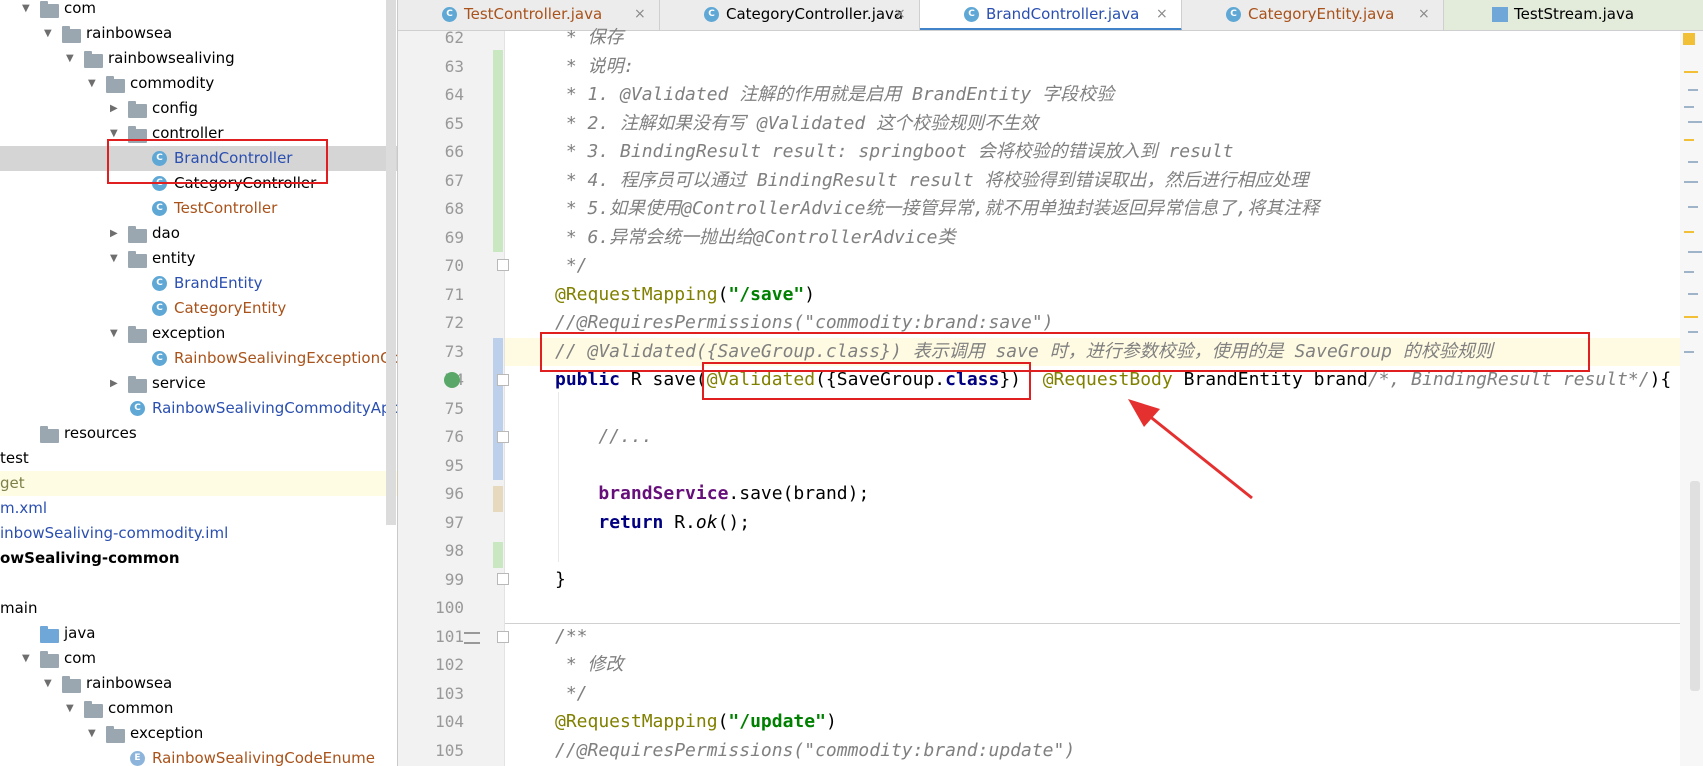 This screenshot has width=1703, height=766. Describe the element at coordinates (199, 708) in the screenshot. I see `tree-row: ▼ common` at that location.